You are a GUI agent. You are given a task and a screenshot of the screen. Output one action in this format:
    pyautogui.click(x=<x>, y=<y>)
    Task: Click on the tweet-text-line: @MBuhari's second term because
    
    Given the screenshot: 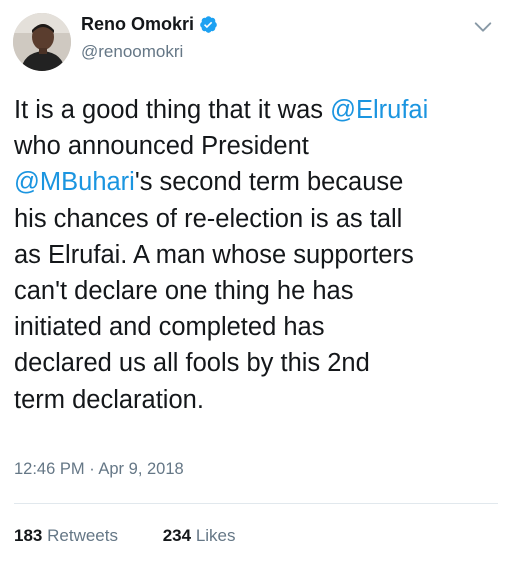 What is the action you would take?
    pyautogui.click(x=258, y=182)
    